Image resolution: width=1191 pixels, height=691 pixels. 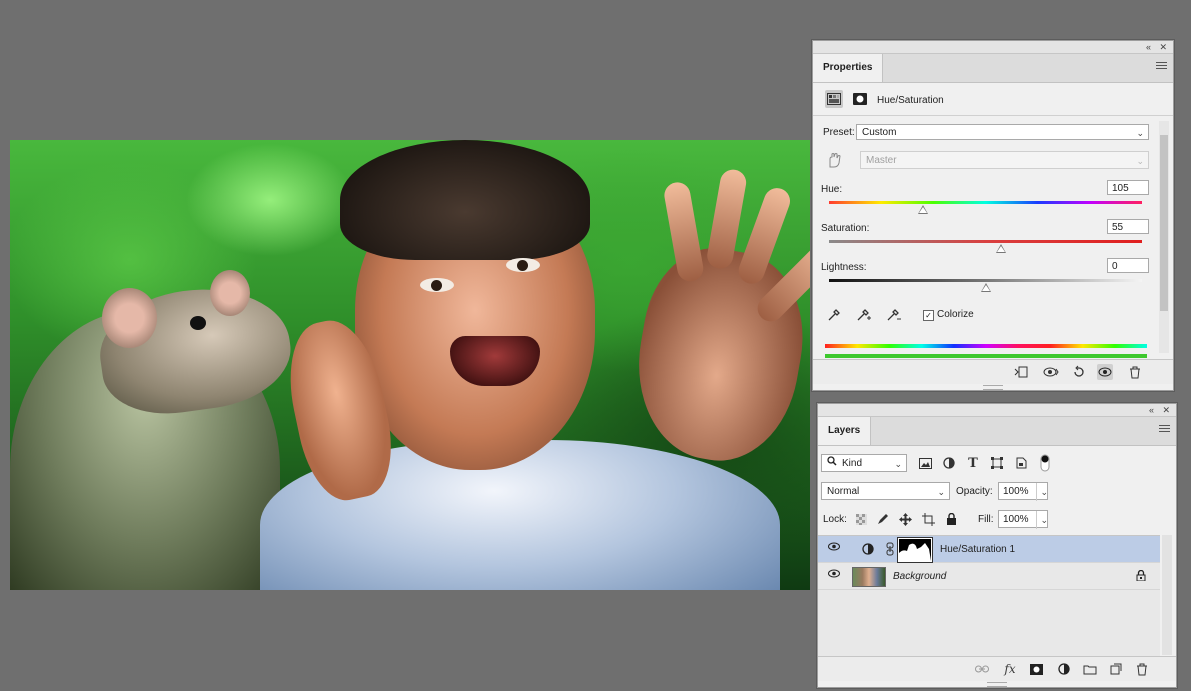 I want to click on saturation-label: Saturation:, so click(x=845, y=228).